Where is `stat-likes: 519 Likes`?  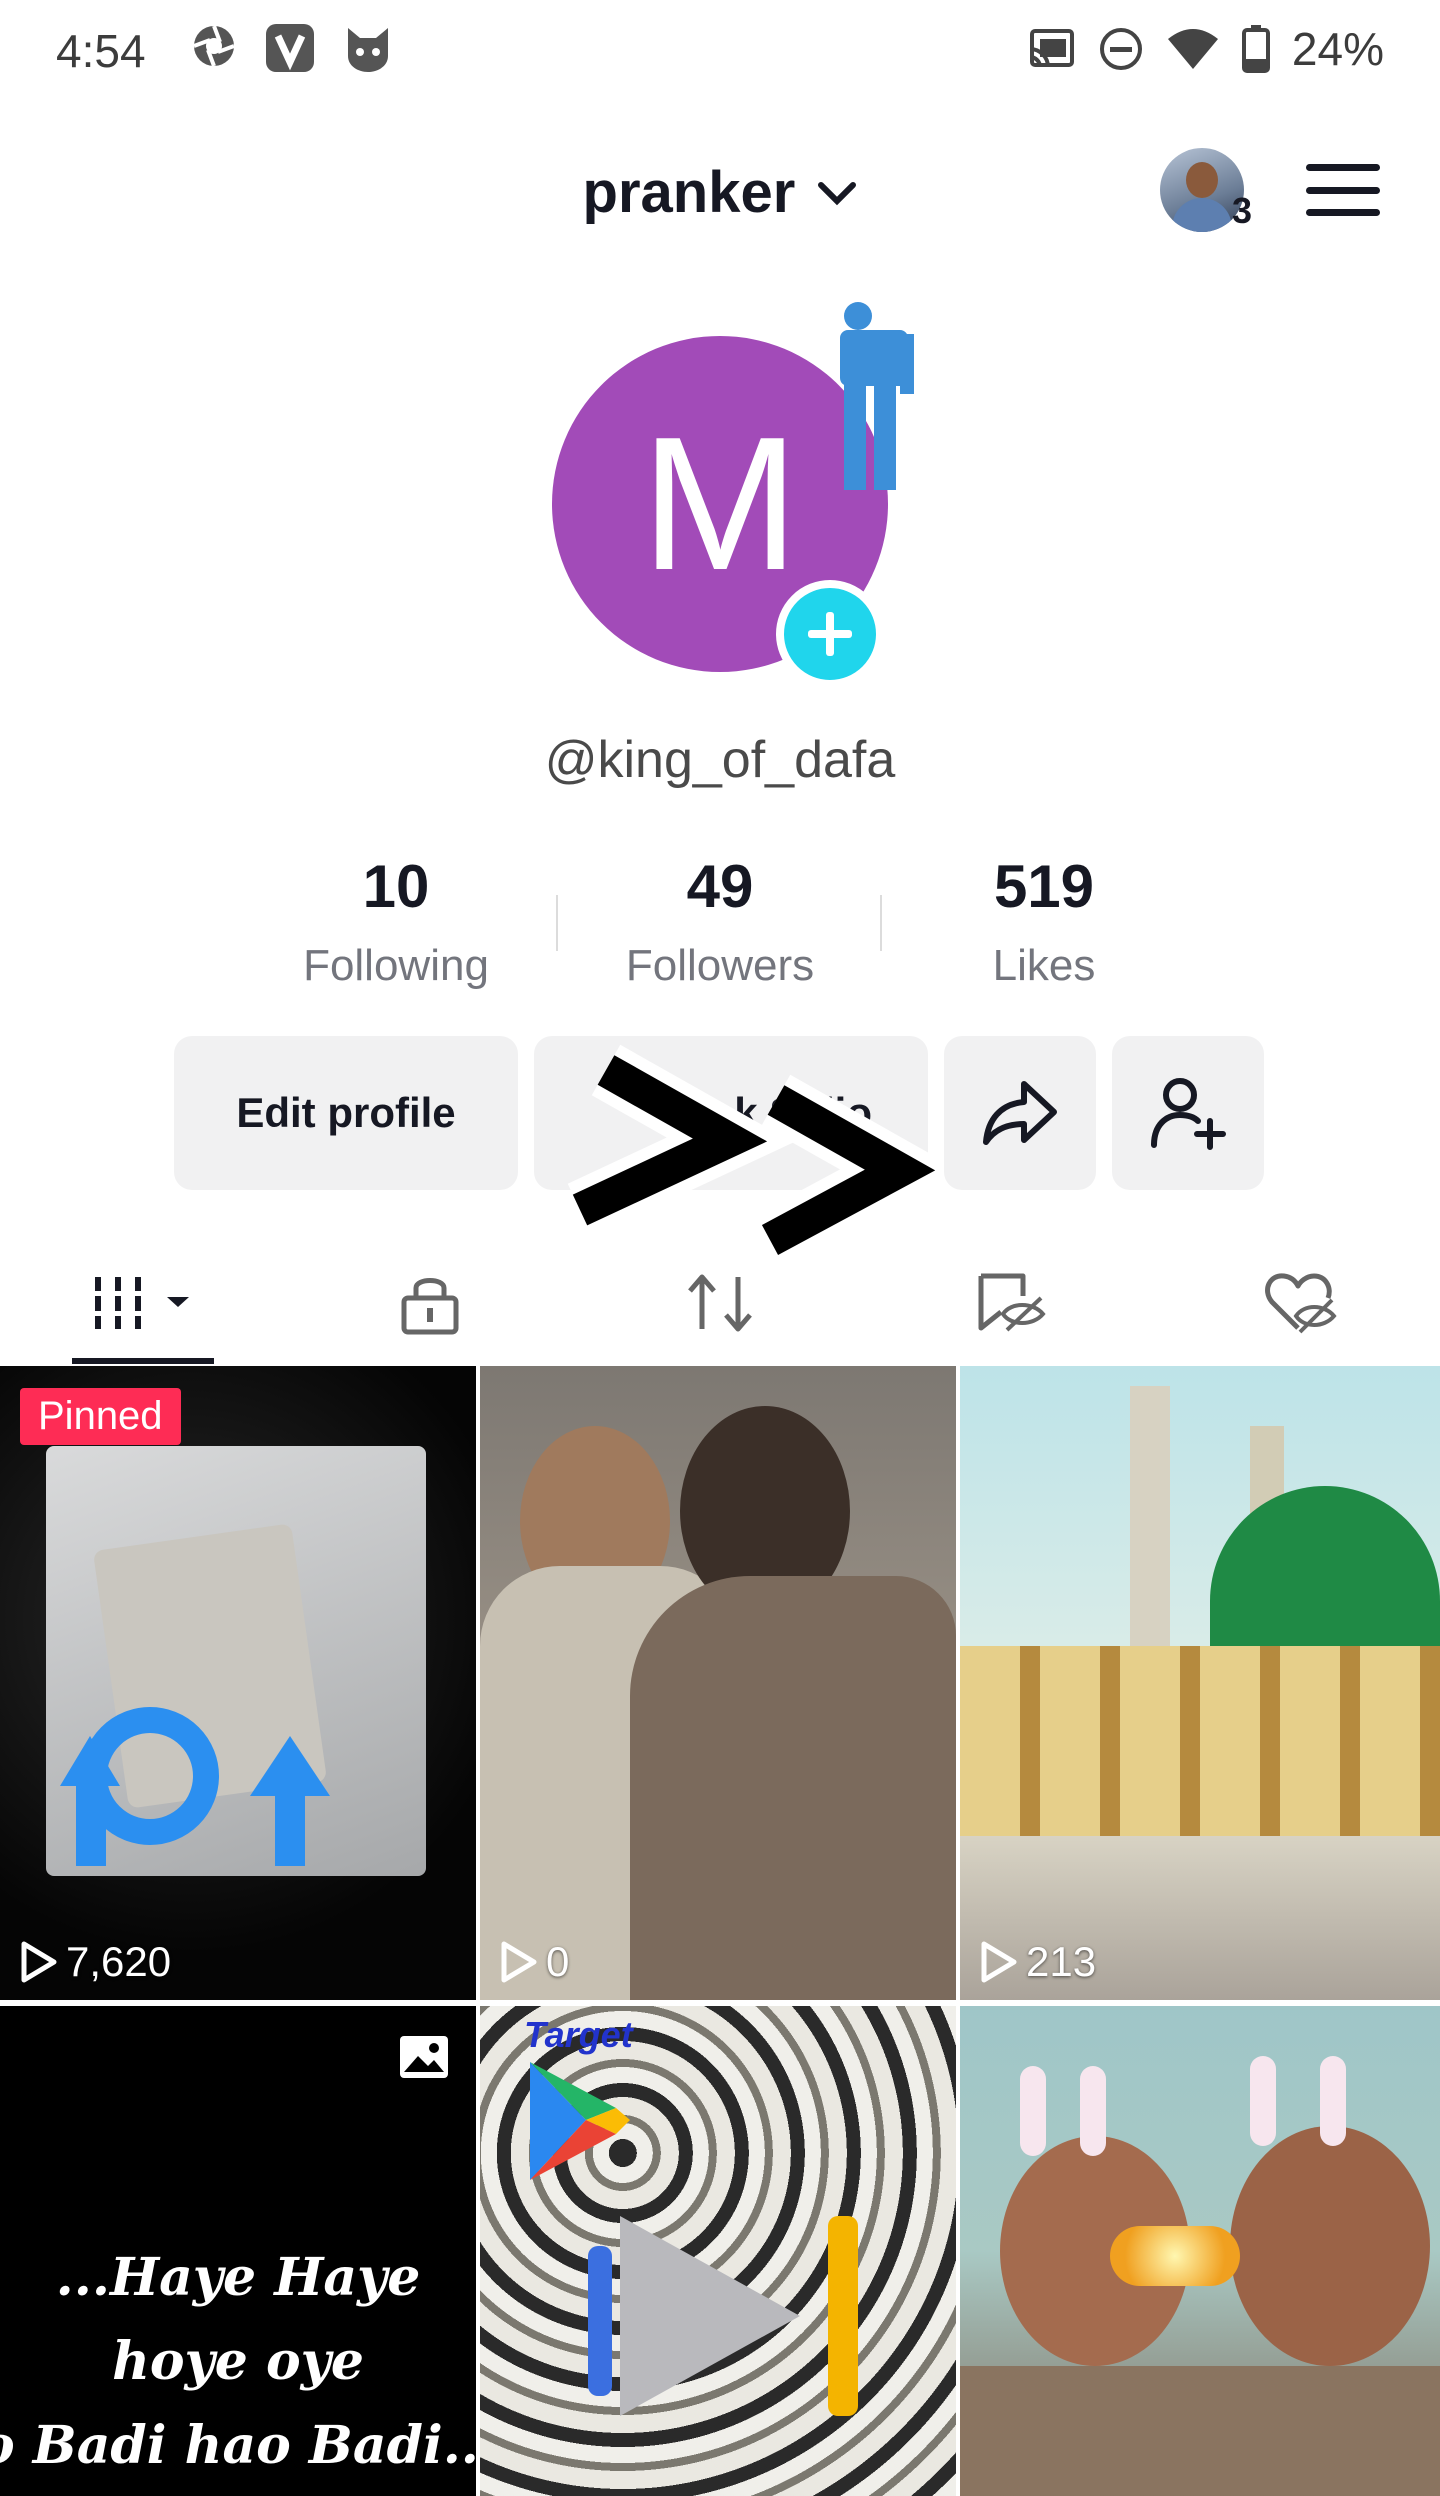
stat-likes: 519 Likes is located at coordinates (1044, 921).